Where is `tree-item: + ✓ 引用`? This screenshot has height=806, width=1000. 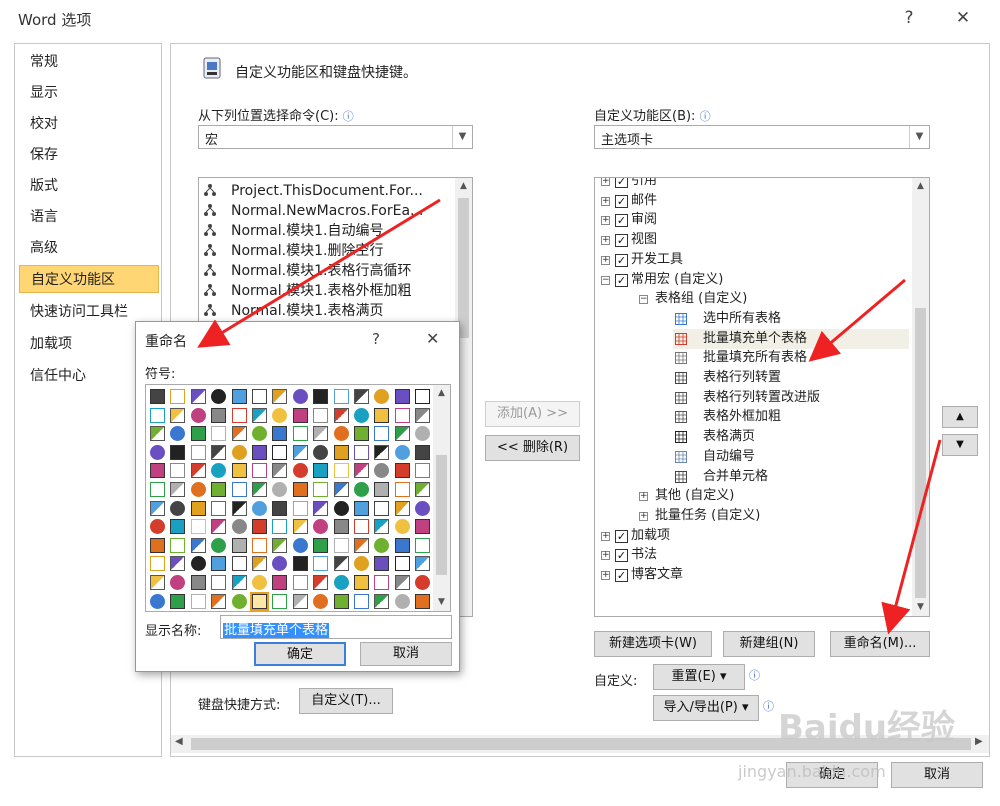
tree-item: + ✓ 引用 is located at coordinates (754, 184).